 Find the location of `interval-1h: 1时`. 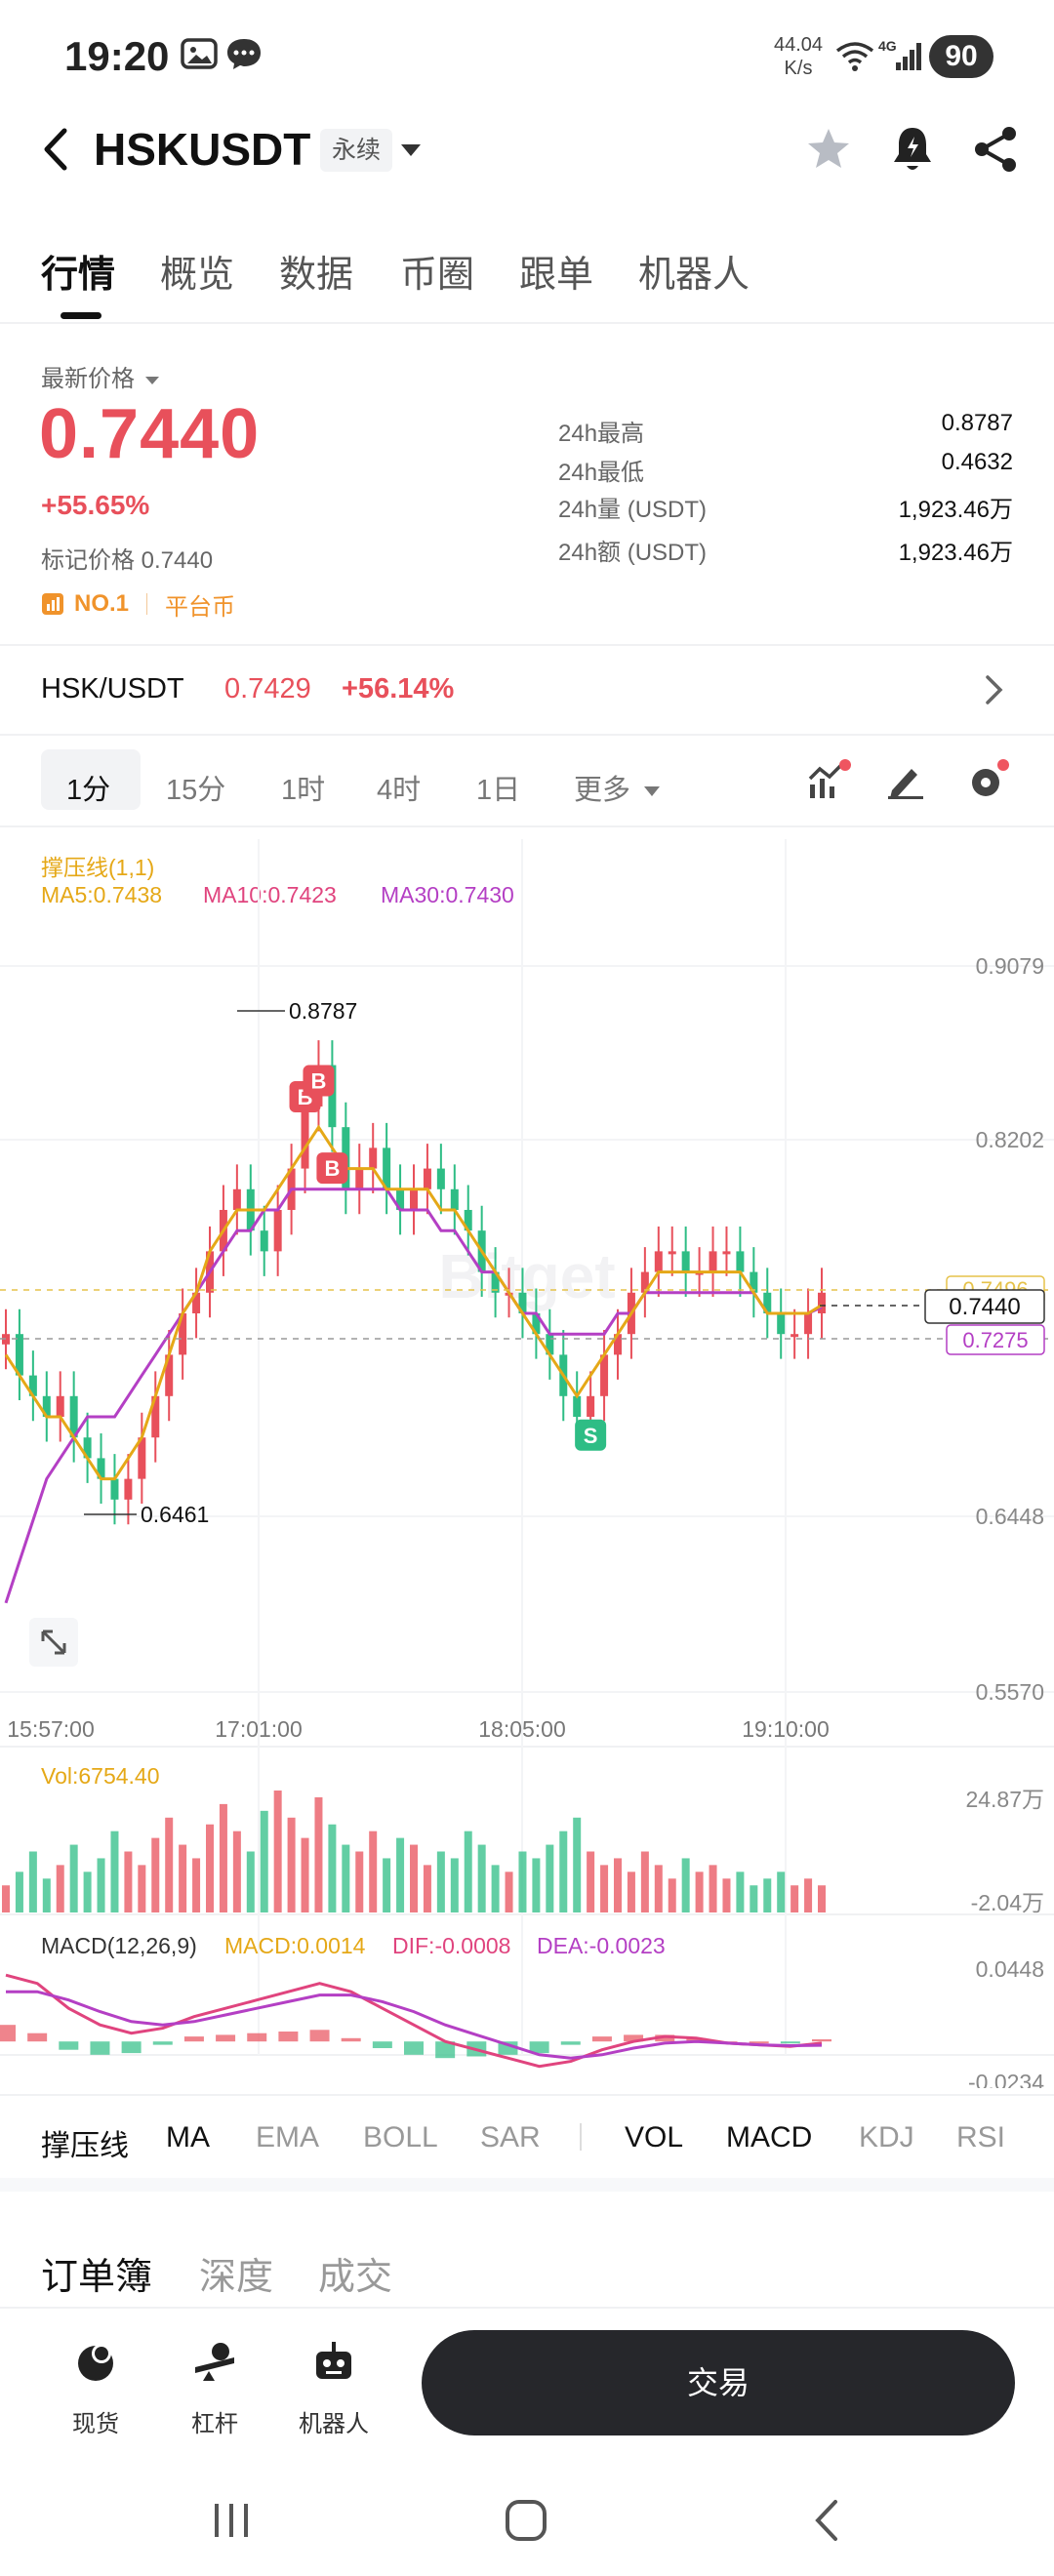

interval-1h: 1时 is located at coordinates (303, 787).